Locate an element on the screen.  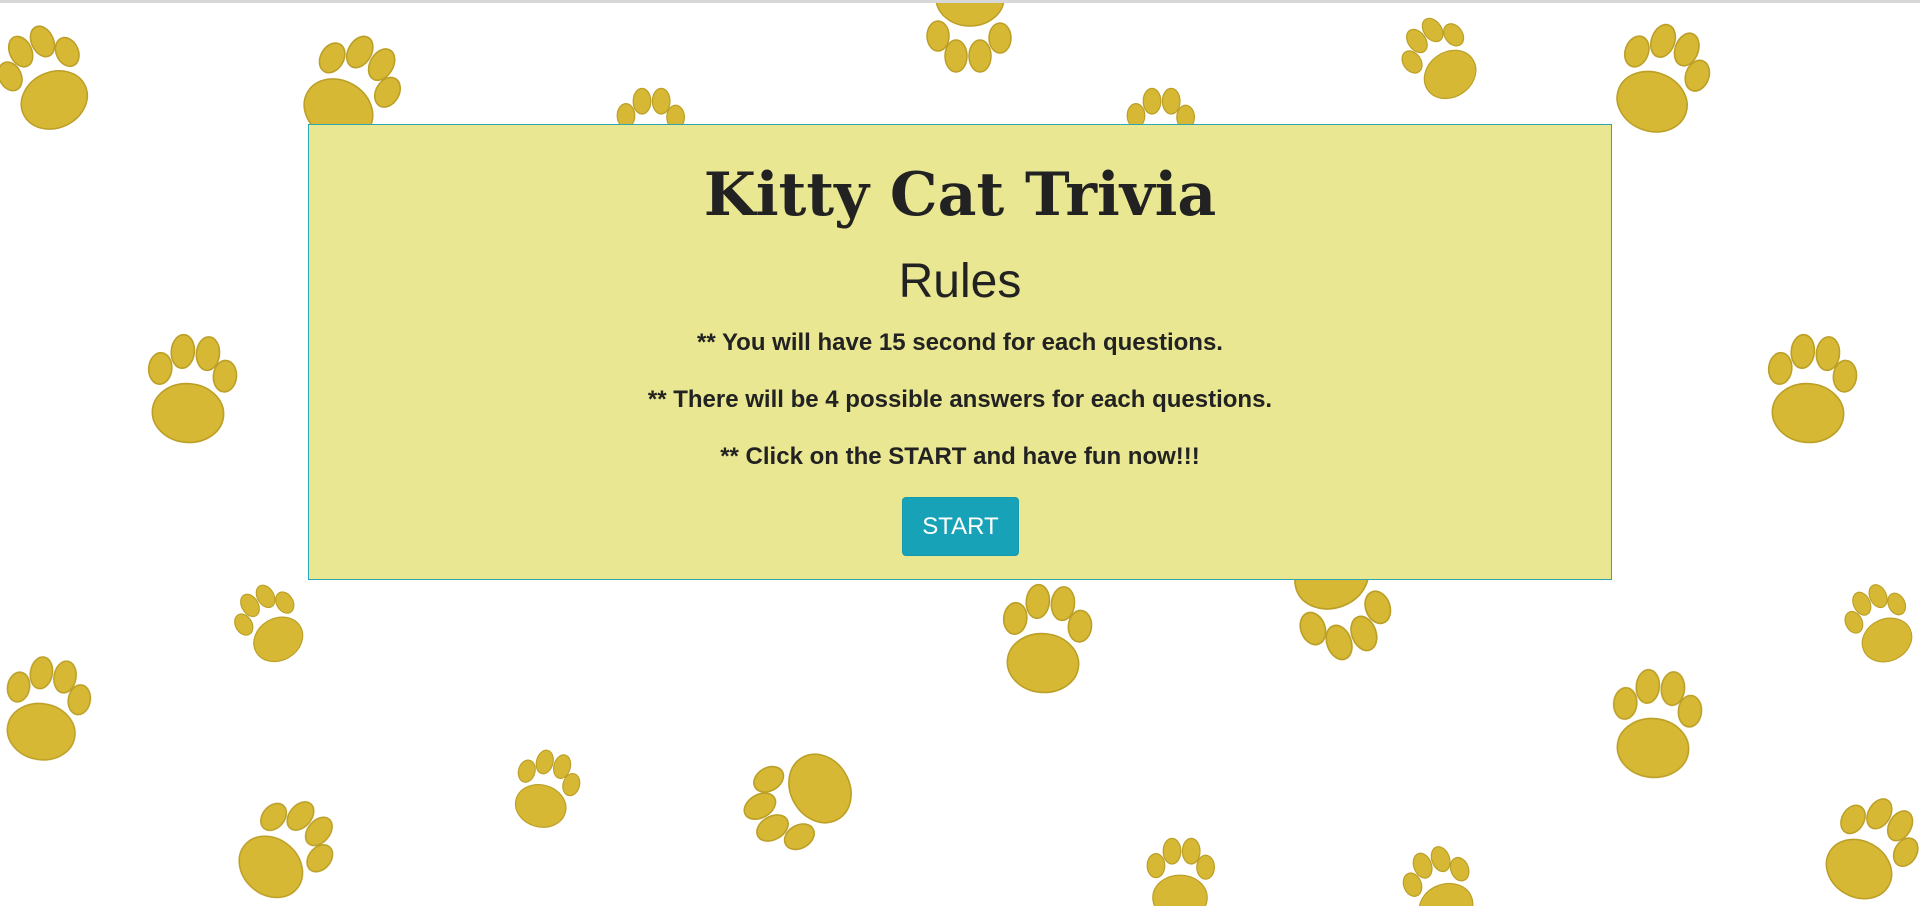
top-divider is located at coordinates (960, 1).